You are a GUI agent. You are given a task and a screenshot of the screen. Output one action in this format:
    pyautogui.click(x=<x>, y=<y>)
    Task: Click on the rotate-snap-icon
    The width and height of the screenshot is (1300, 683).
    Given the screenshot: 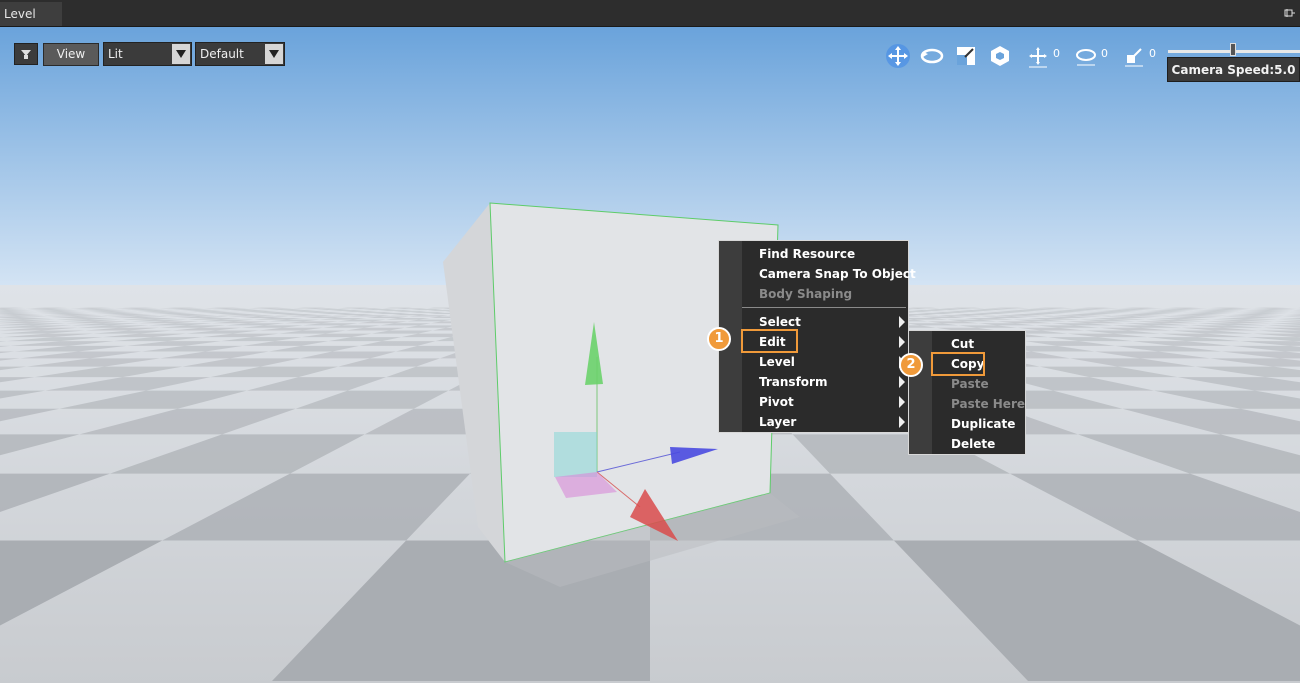 What is the action you would take?
    pyautogui.click(x=1086, y=56)
    